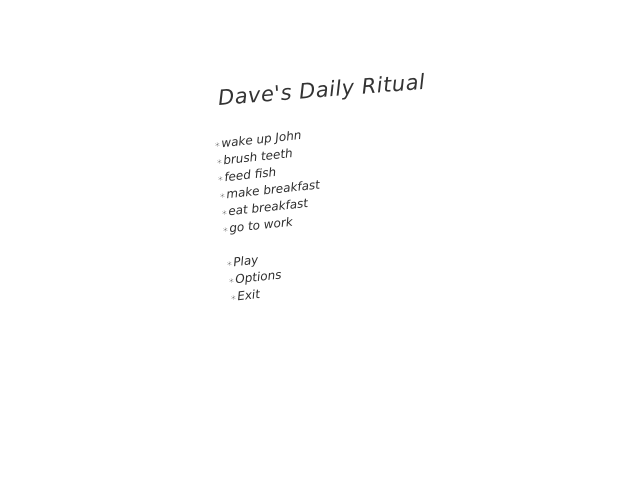  What do you see at coordinates (245, 261) in the screenshot?
I see `play-label: Play` at bounding box center [245, 261].